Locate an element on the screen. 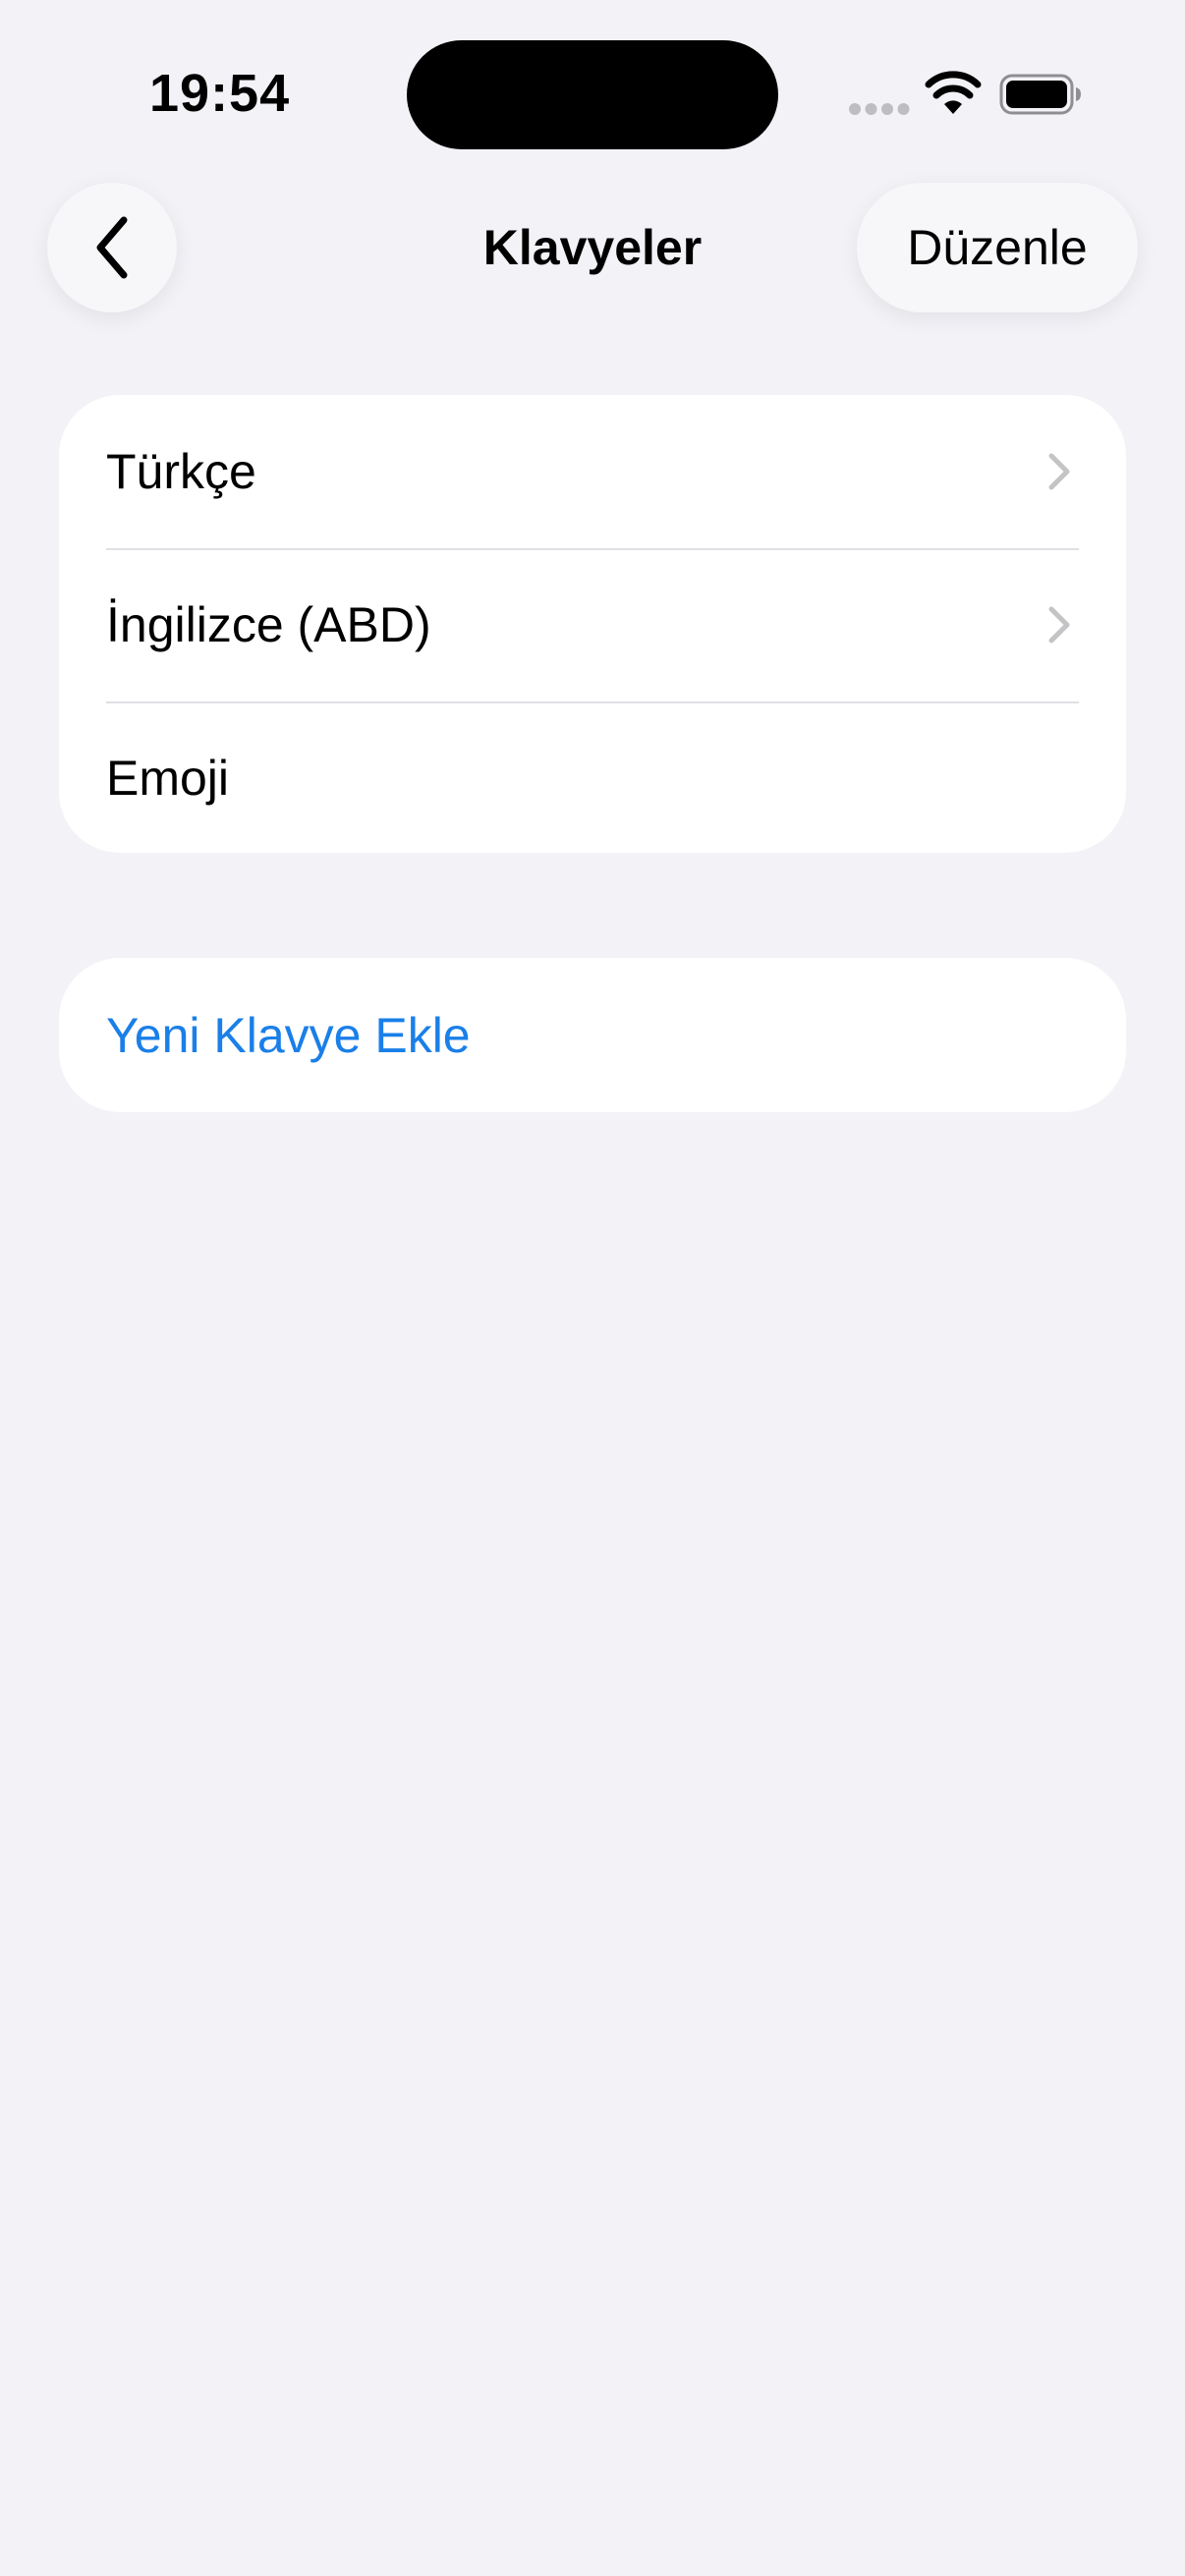 This screenshot has width=1185, height=2576. wifi-icon is located at coordinates (954, 92).